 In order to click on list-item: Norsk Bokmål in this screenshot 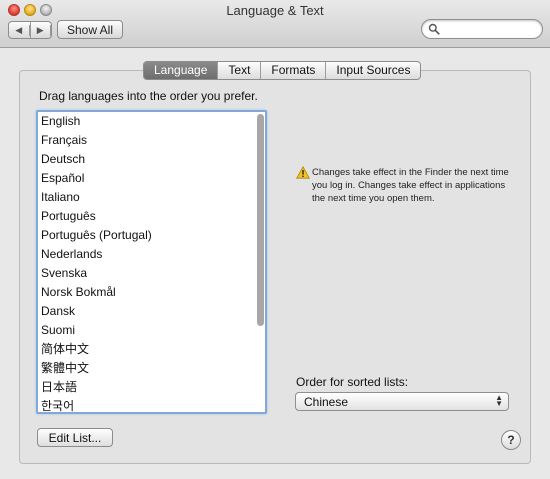, I will do `click(151, 292)`.